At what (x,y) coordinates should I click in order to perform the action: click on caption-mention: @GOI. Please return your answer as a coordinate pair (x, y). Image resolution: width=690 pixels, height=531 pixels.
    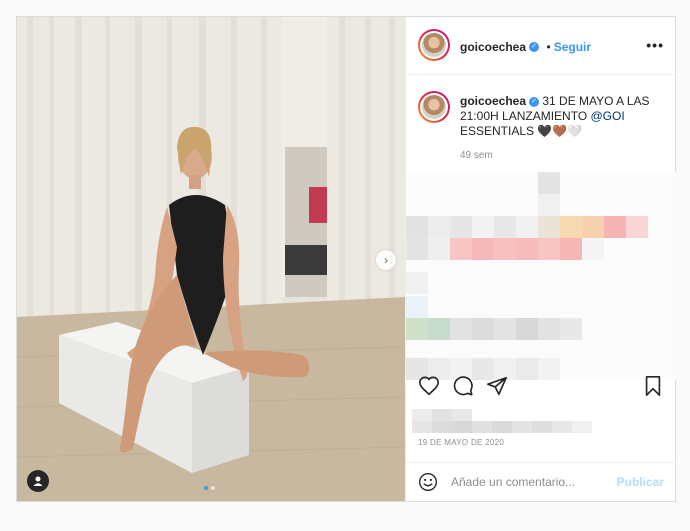
    Looking at the image, I should click on (608, 116).